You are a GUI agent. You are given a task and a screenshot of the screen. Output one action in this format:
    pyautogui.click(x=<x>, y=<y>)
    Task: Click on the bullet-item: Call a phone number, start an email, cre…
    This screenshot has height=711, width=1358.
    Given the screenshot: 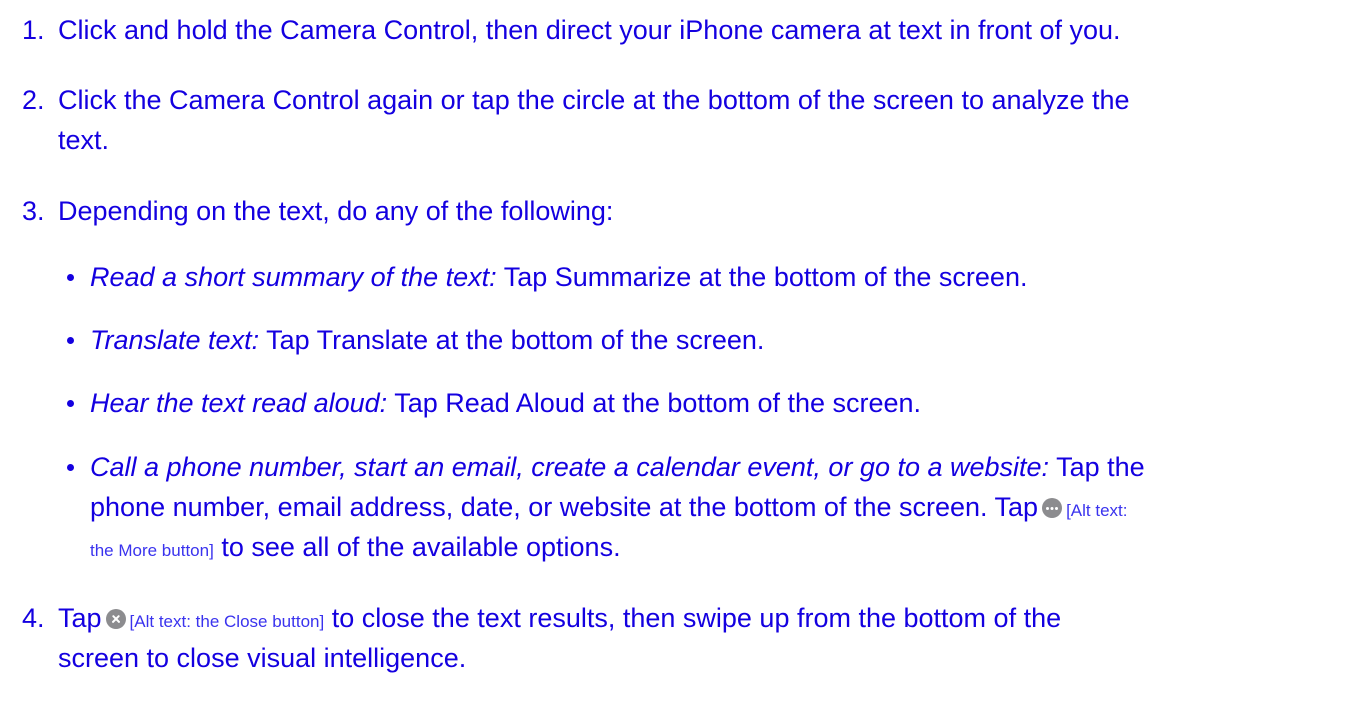 What is the action you would take?
    pyautogui.click(x=617, y=467)
    